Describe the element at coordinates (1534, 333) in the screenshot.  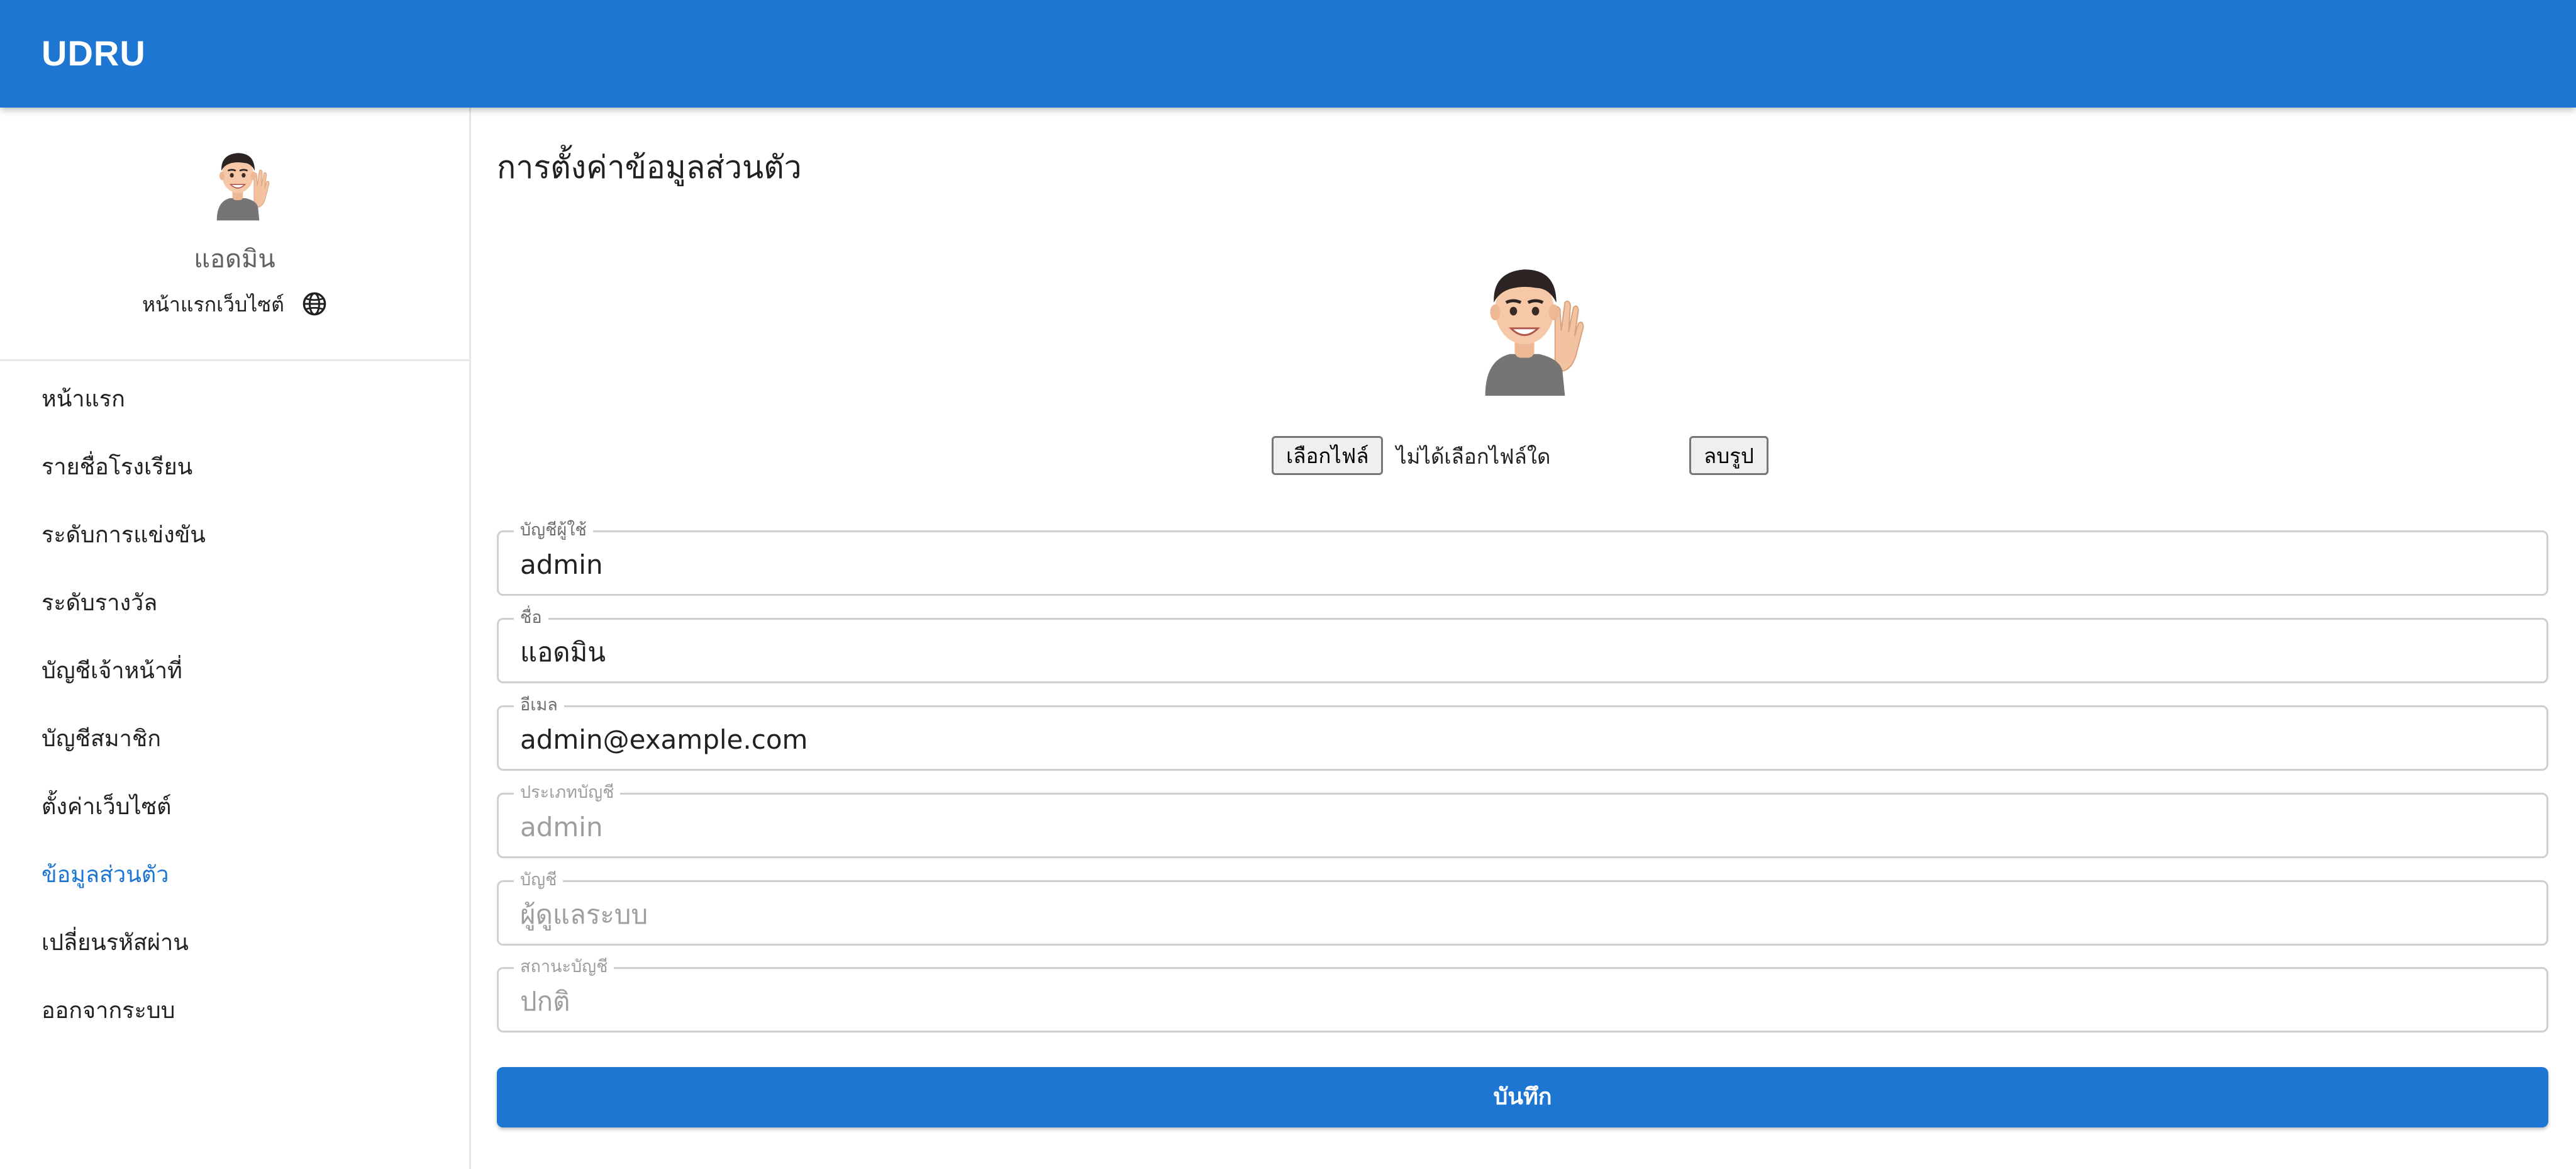
I see `profile-avatar` at that location.